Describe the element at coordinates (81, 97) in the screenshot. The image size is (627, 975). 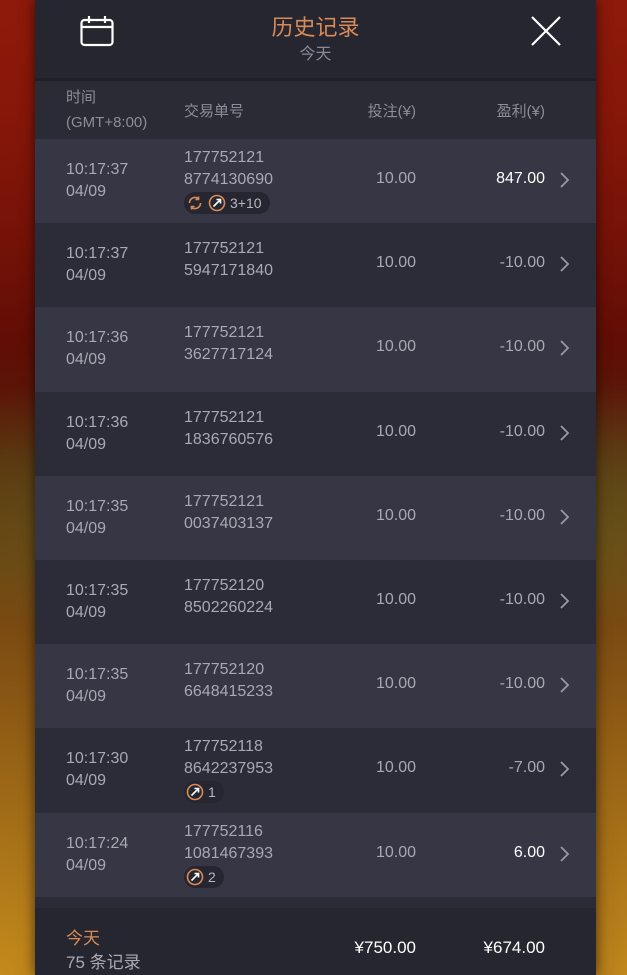
I see `col-time-label: 时间` at that location.